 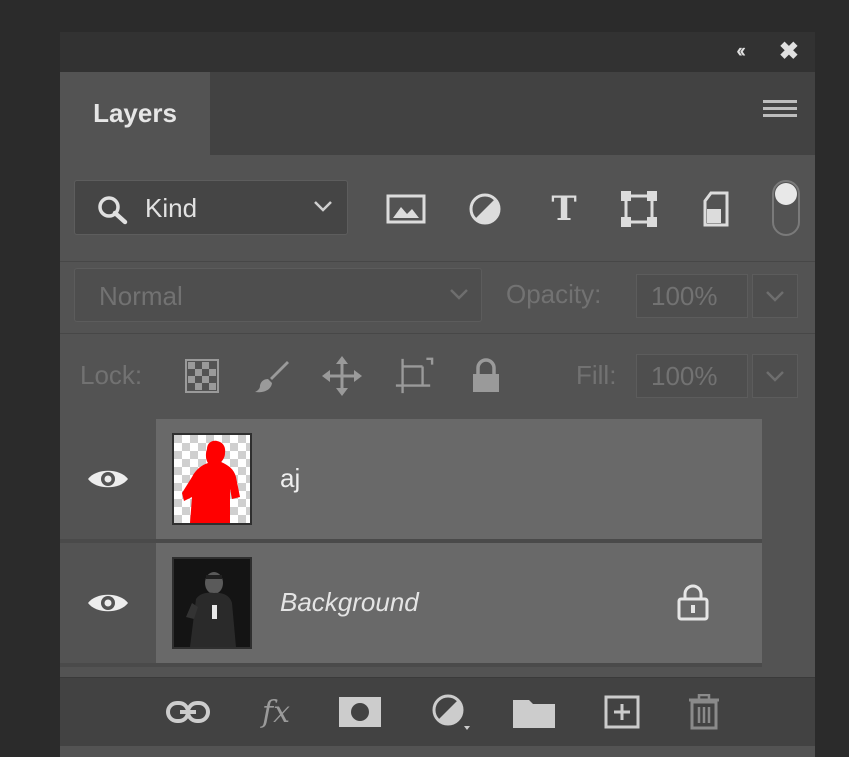 I want to click on layer-name: aj, so click(x=290, y=478).